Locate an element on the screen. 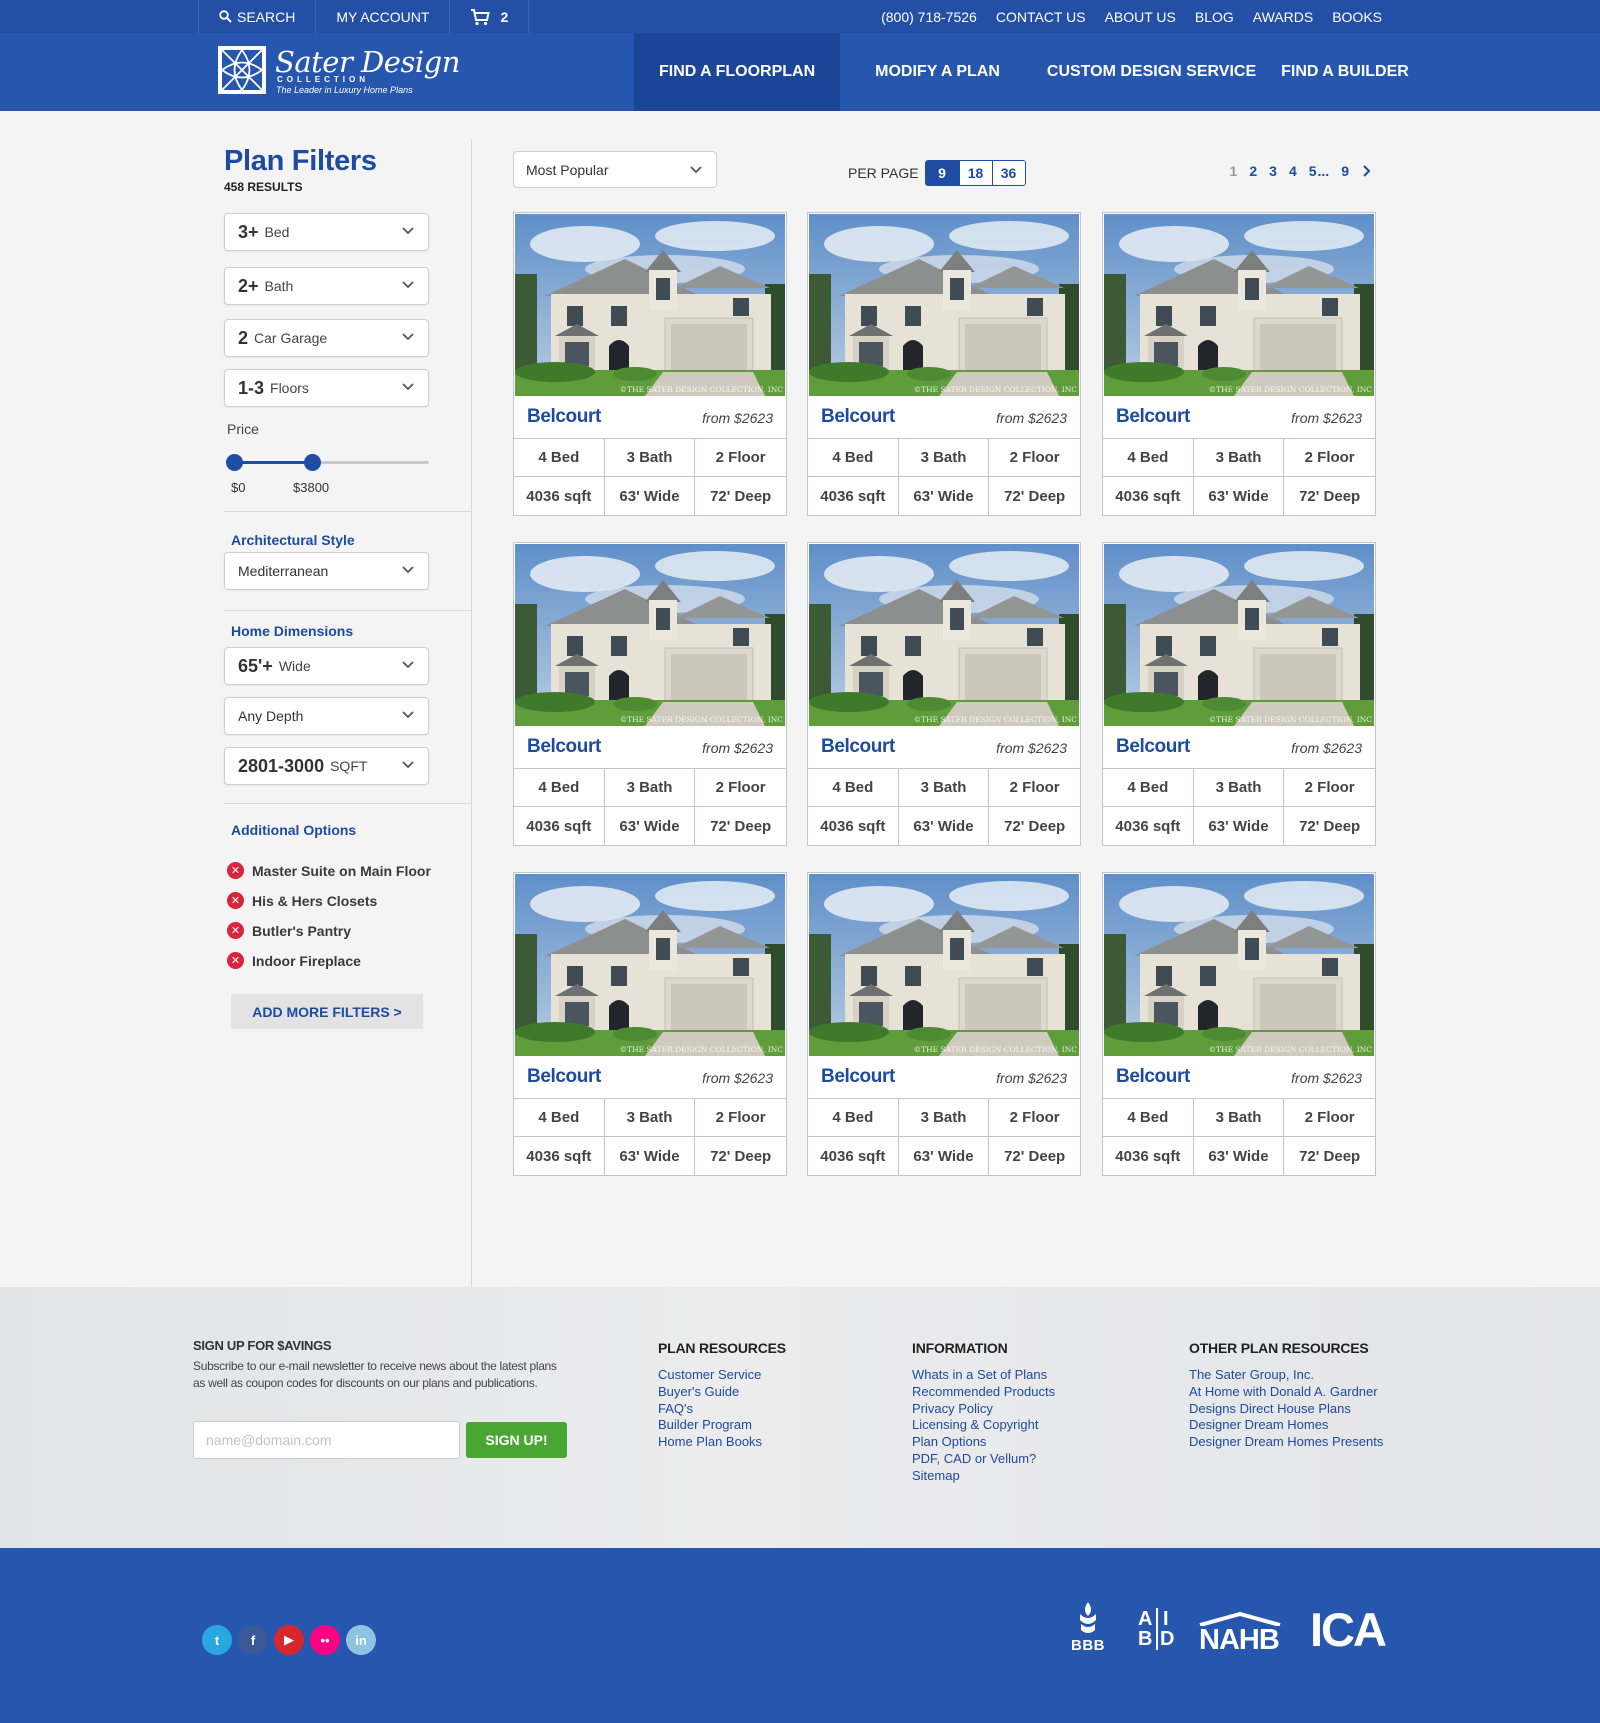 This screenshot has width=1600, height=1723. option-his-hers-closets: ✕ His & Hers Closets is located at coordinates (302, 900).